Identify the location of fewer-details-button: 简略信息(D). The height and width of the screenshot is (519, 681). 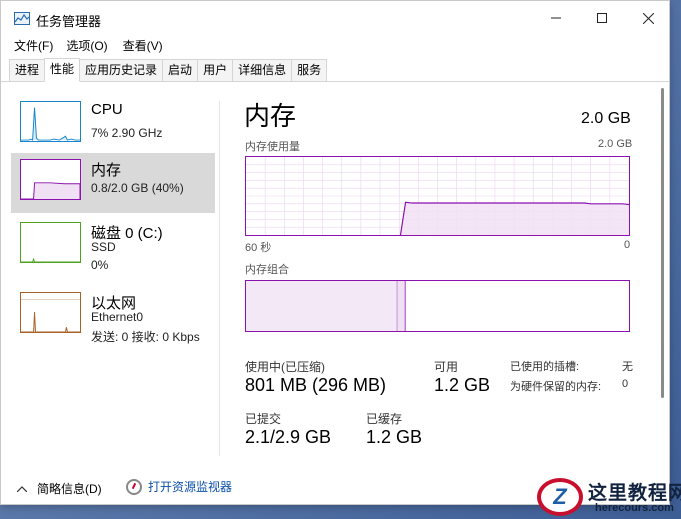
(59, 488).